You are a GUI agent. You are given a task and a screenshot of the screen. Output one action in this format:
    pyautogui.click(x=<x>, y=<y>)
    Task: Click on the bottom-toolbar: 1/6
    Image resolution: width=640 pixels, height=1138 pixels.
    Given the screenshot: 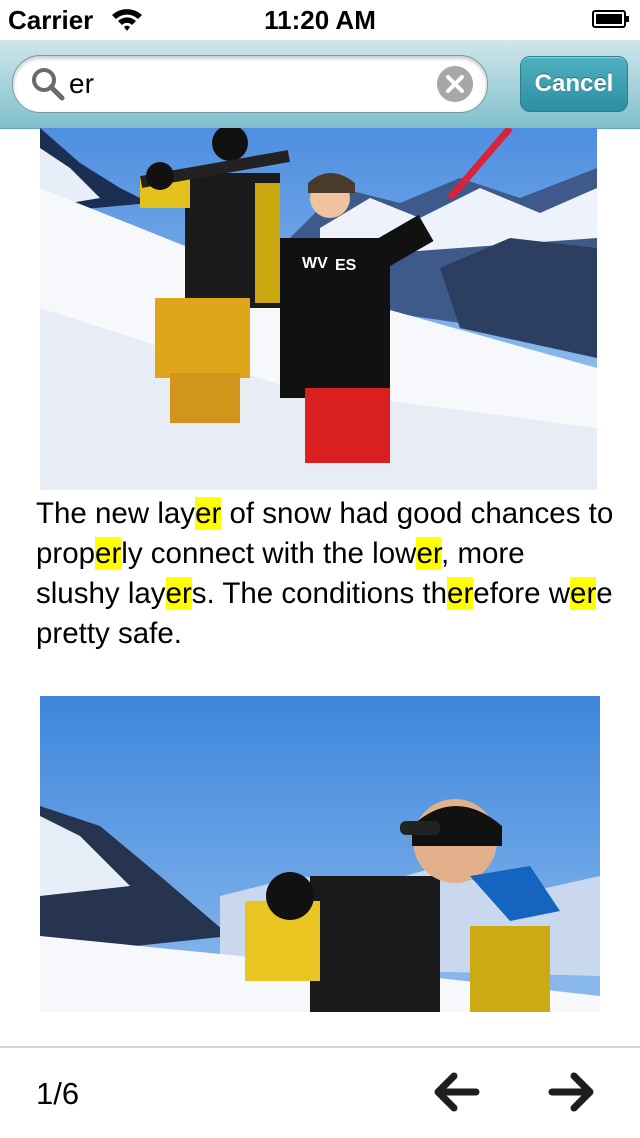 What is the action you would take?
    pyautogui.click(x=320, y=1092)
    